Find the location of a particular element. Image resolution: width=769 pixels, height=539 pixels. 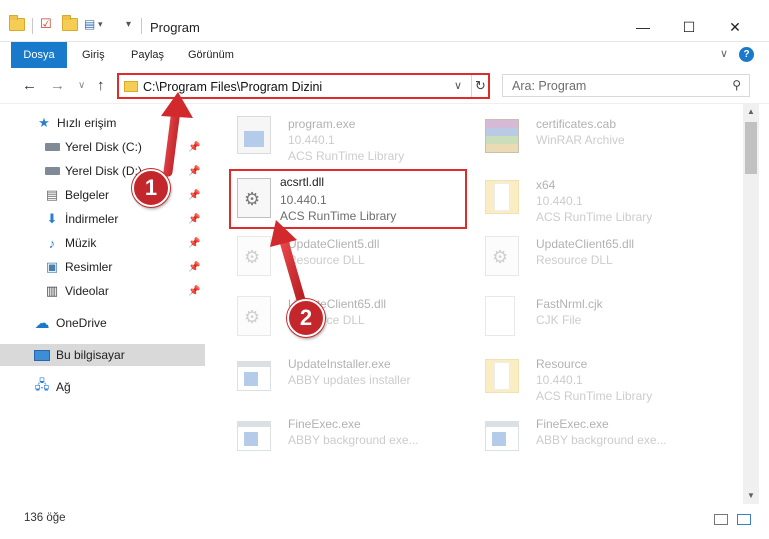

file-item: x64 10.440.1 ACS RunTime Library is located at coordinates (581, 197).